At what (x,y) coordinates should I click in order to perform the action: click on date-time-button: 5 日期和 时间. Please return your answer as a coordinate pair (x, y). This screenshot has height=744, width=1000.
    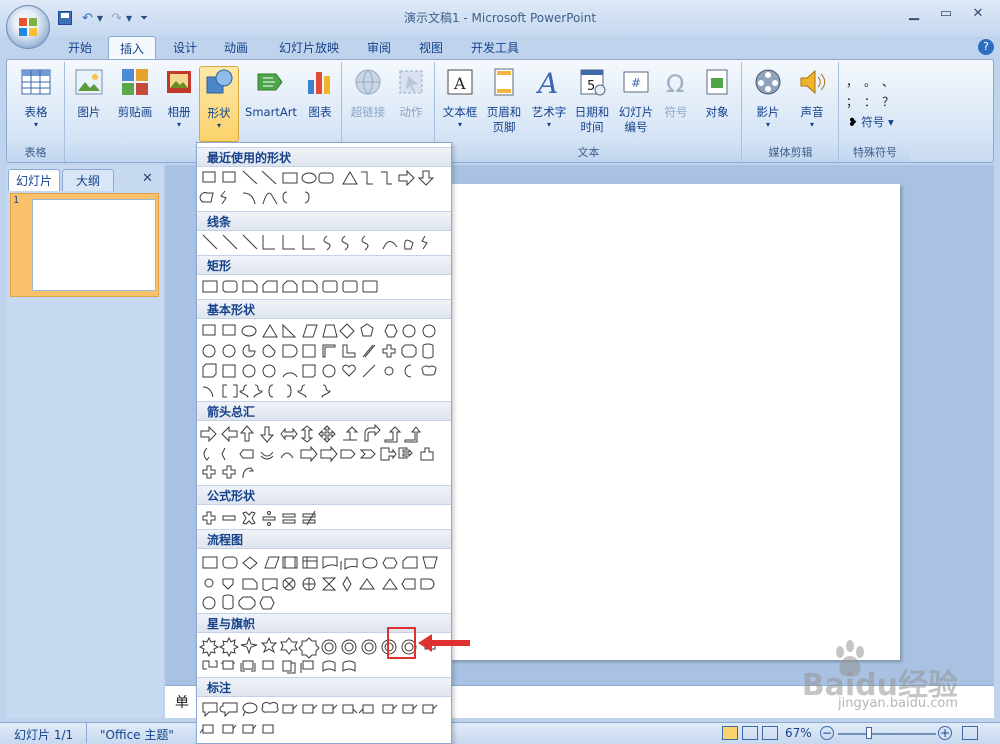
    Looking at the image, I should click on (592, 100).